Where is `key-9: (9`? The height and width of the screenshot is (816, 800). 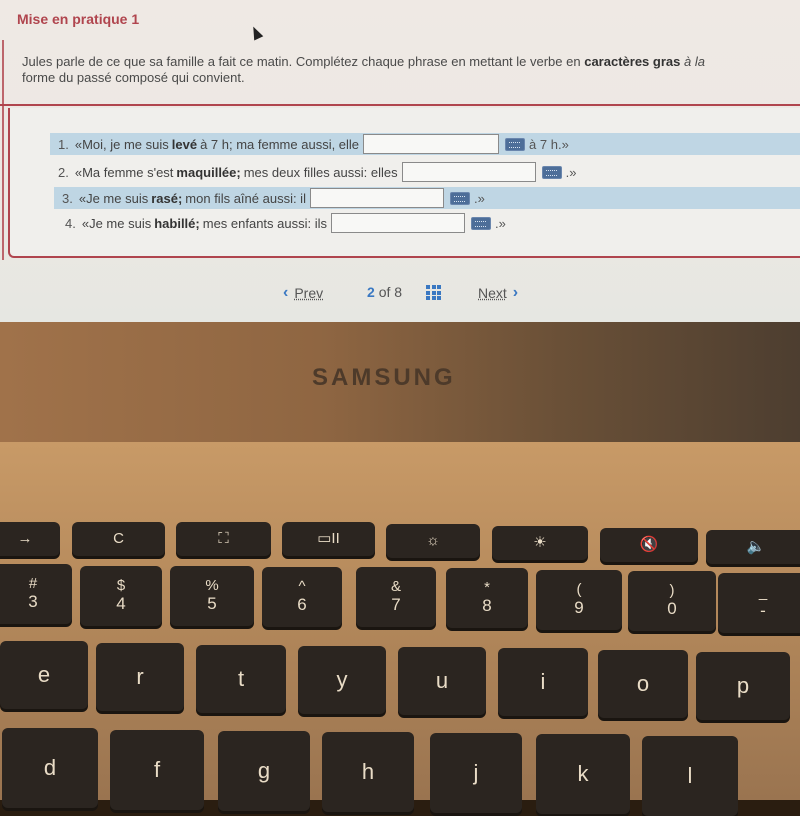
key-9: (9 is located at coordinates (579, 600).